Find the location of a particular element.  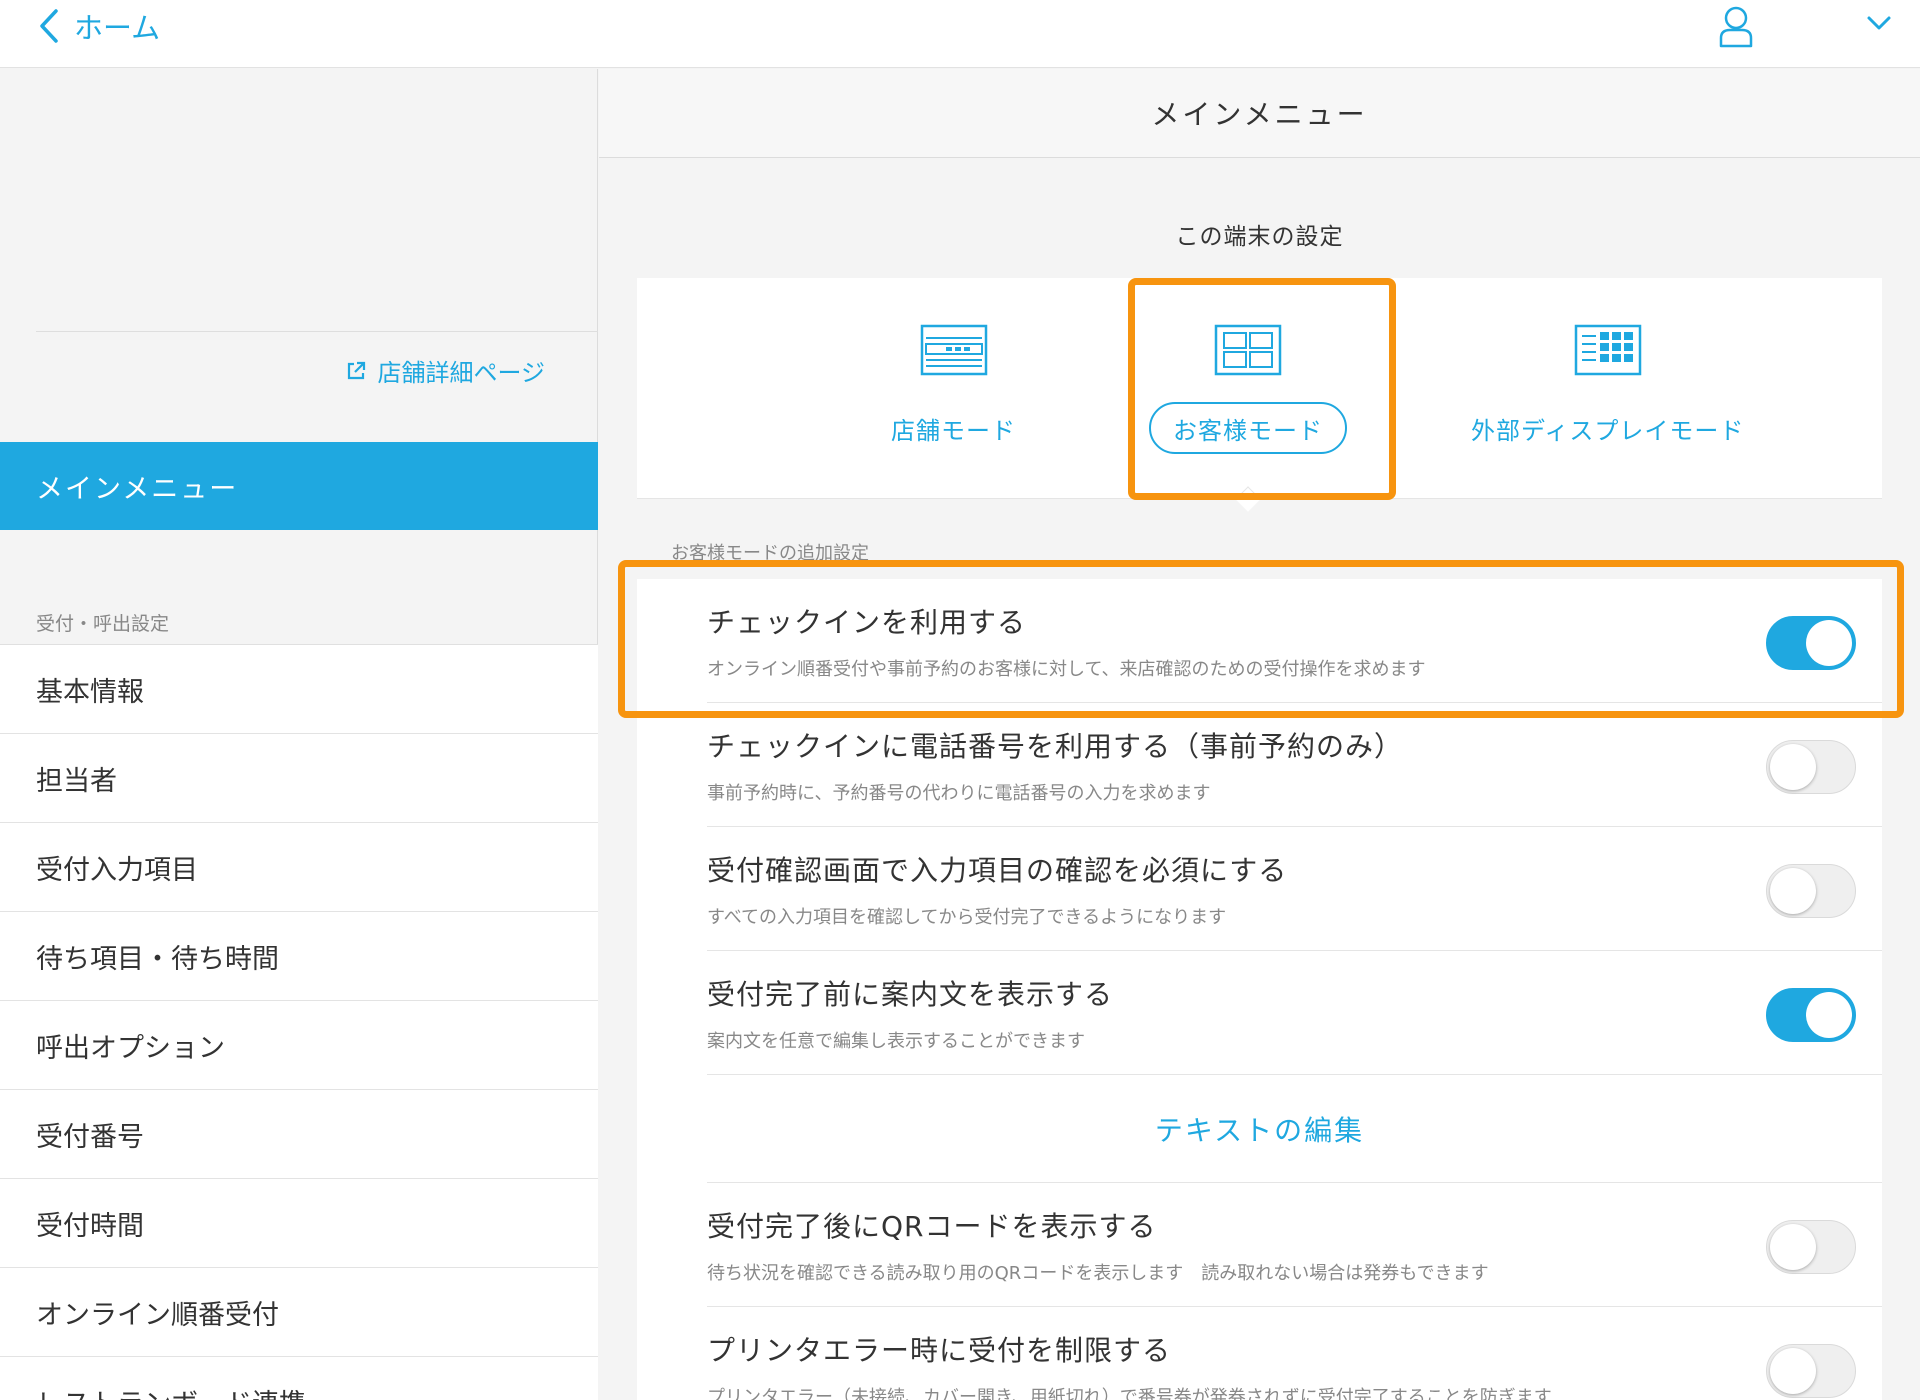

device-settings-title: この端末の設定 is located at coordinates (1259, 237).